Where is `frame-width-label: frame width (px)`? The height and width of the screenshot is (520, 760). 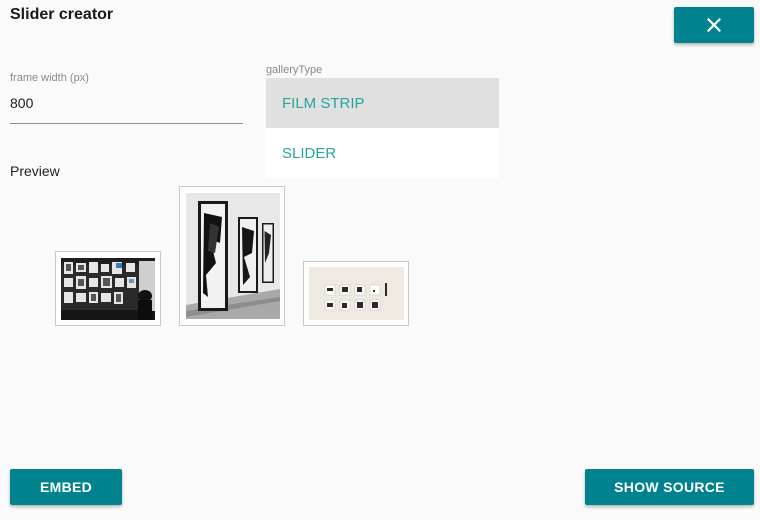
frame-width-label: frame width (px) is located at coordinates (49, 78).